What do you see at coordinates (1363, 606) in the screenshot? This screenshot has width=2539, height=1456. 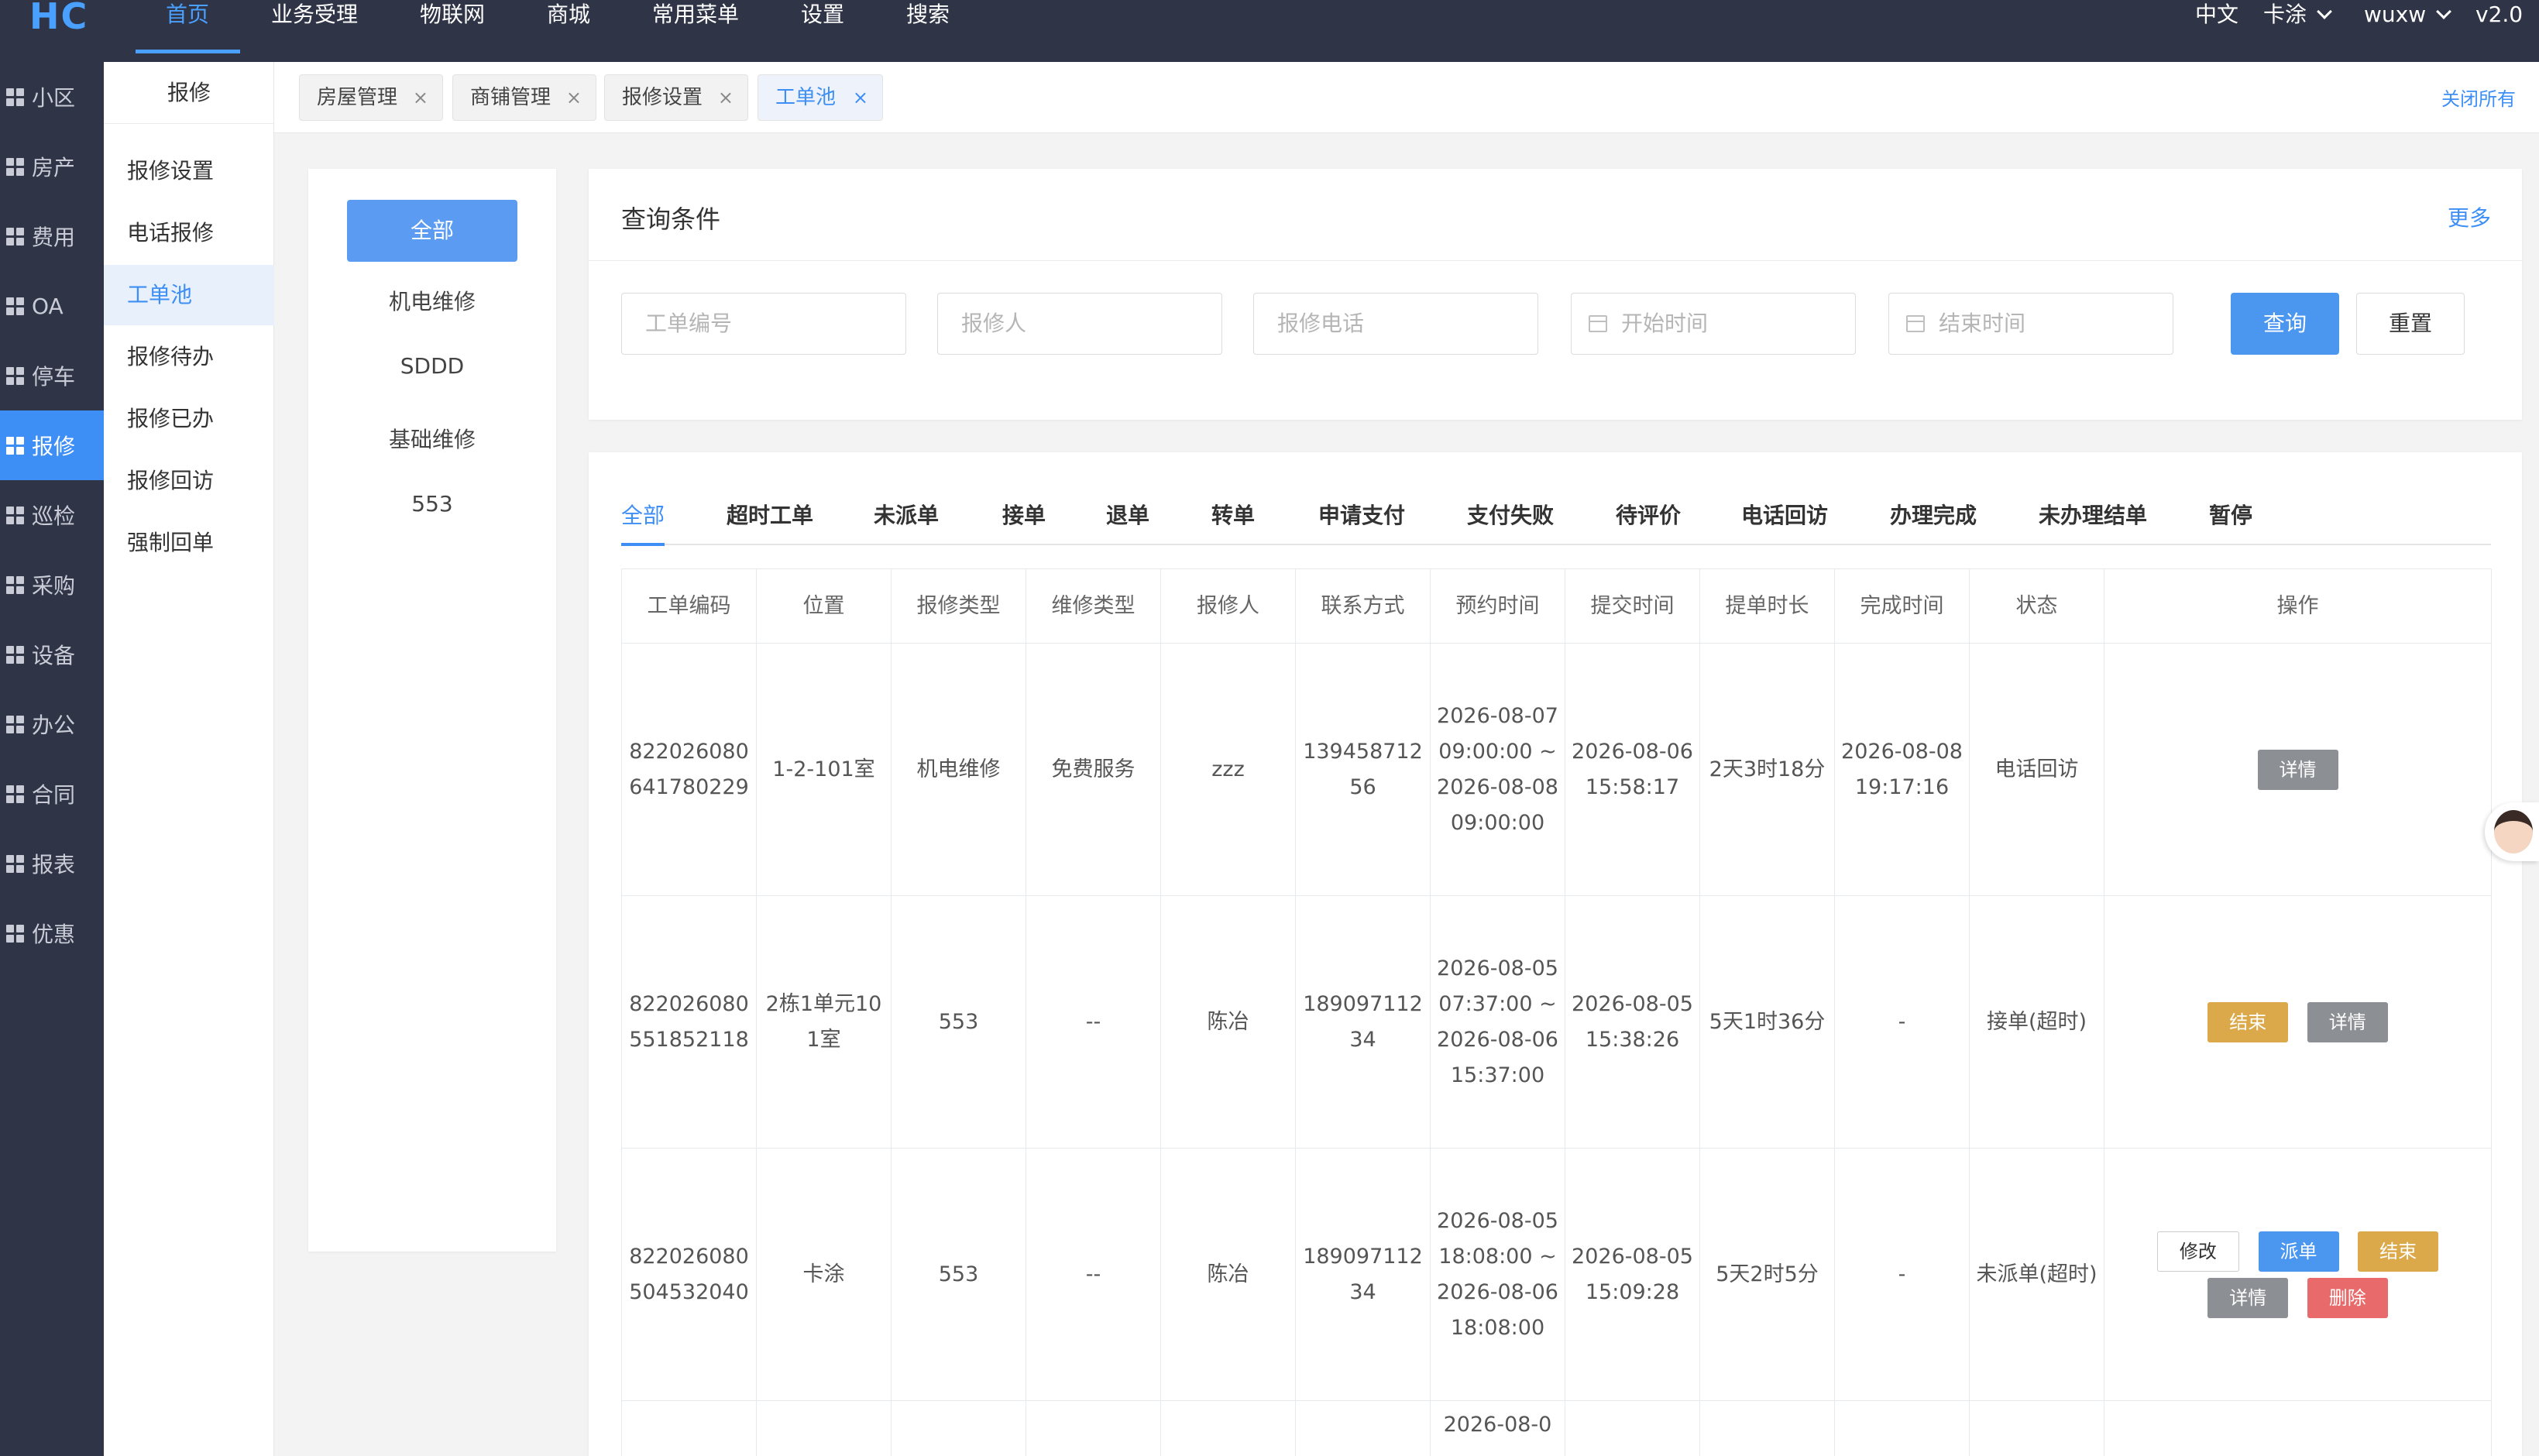 I see `header-phone: 联系方式` at bounding box center [1363, 606].